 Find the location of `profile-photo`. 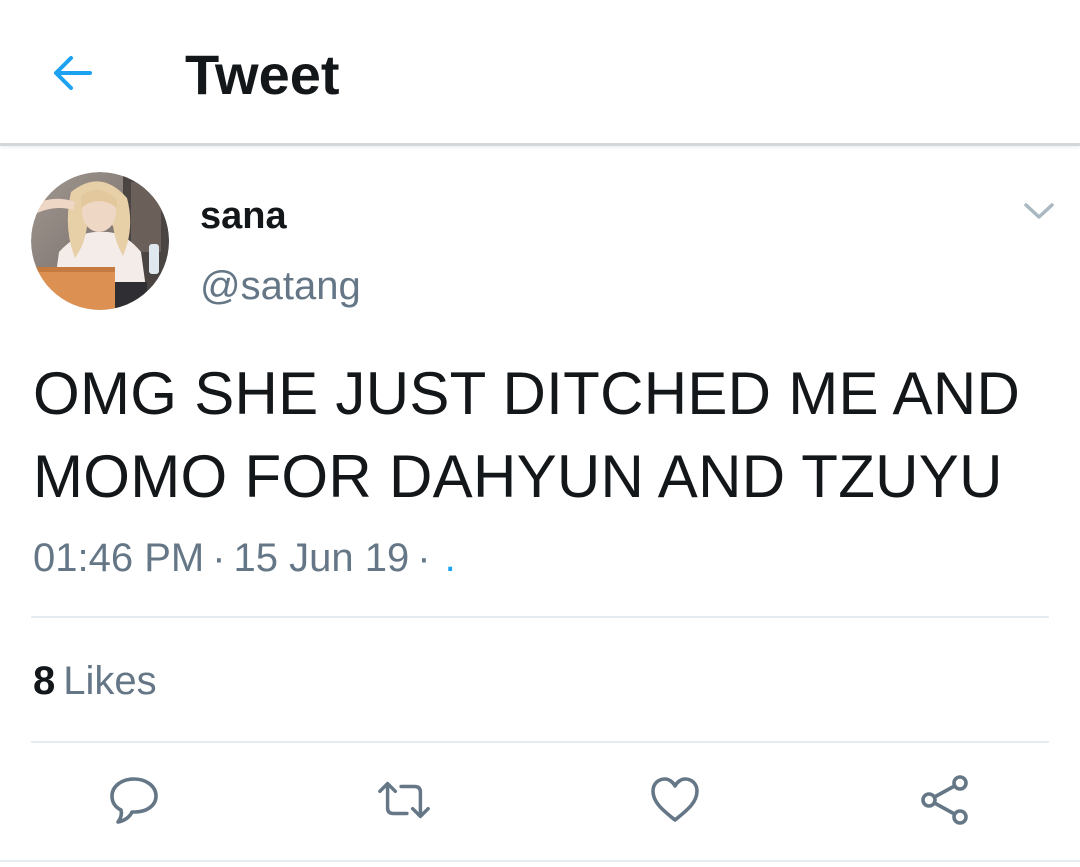

profile-photo is located at coordinates (100, 241).